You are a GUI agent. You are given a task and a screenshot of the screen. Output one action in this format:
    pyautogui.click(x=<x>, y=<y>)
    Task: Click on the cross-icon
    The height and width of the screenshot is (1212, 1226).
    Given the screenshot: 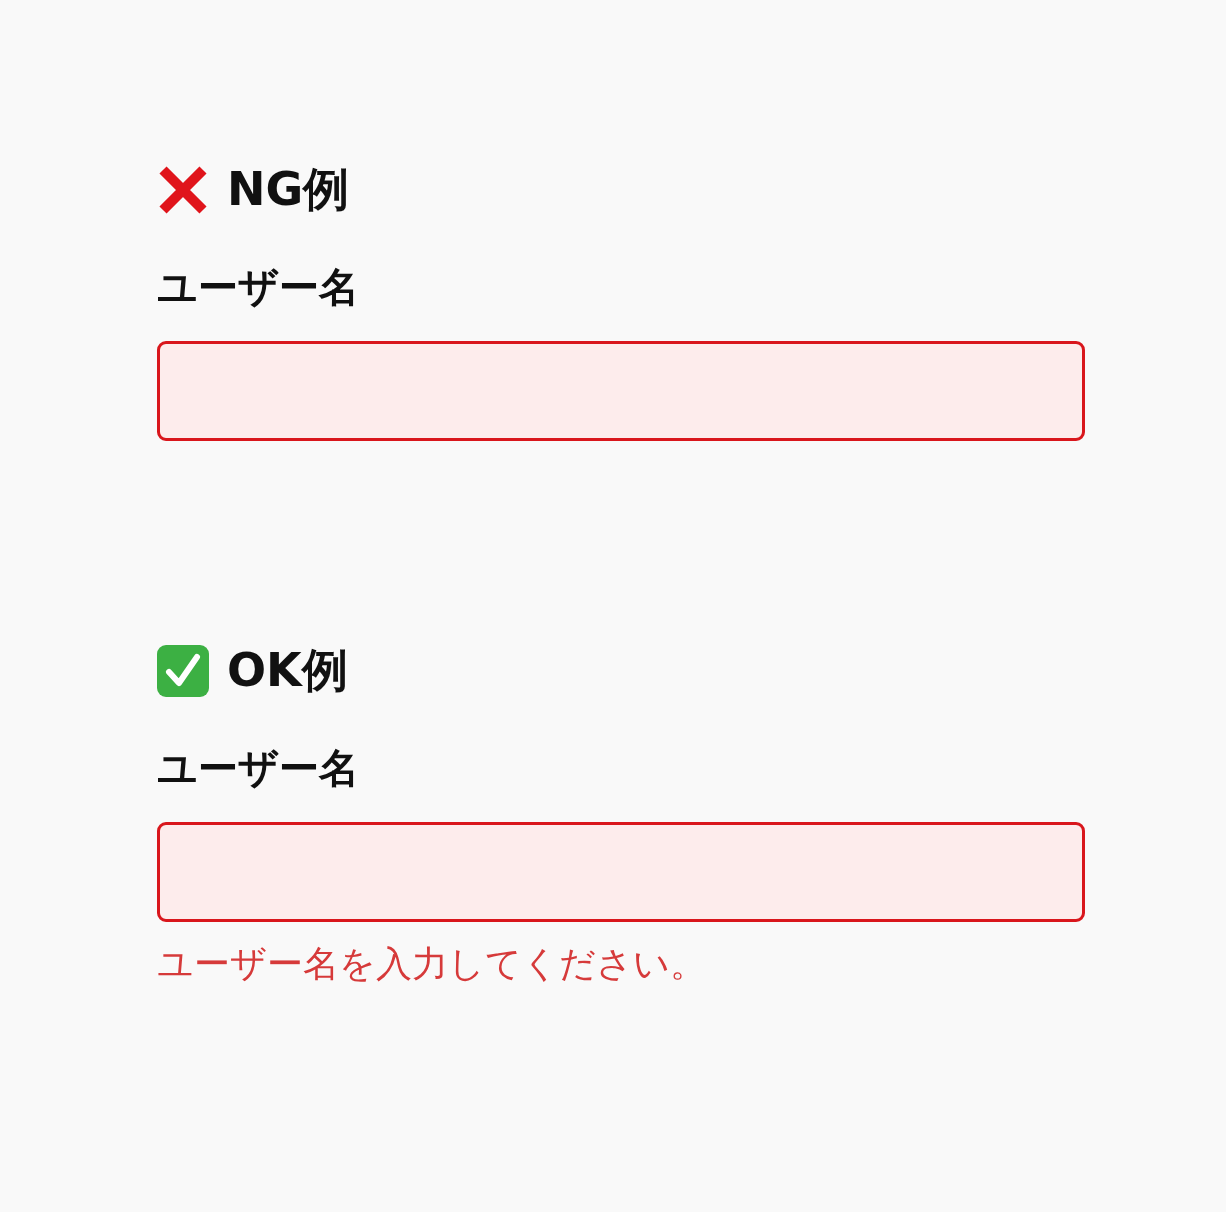 What is the action you would take?
    pyautogui.click(x=183, y=190)
    